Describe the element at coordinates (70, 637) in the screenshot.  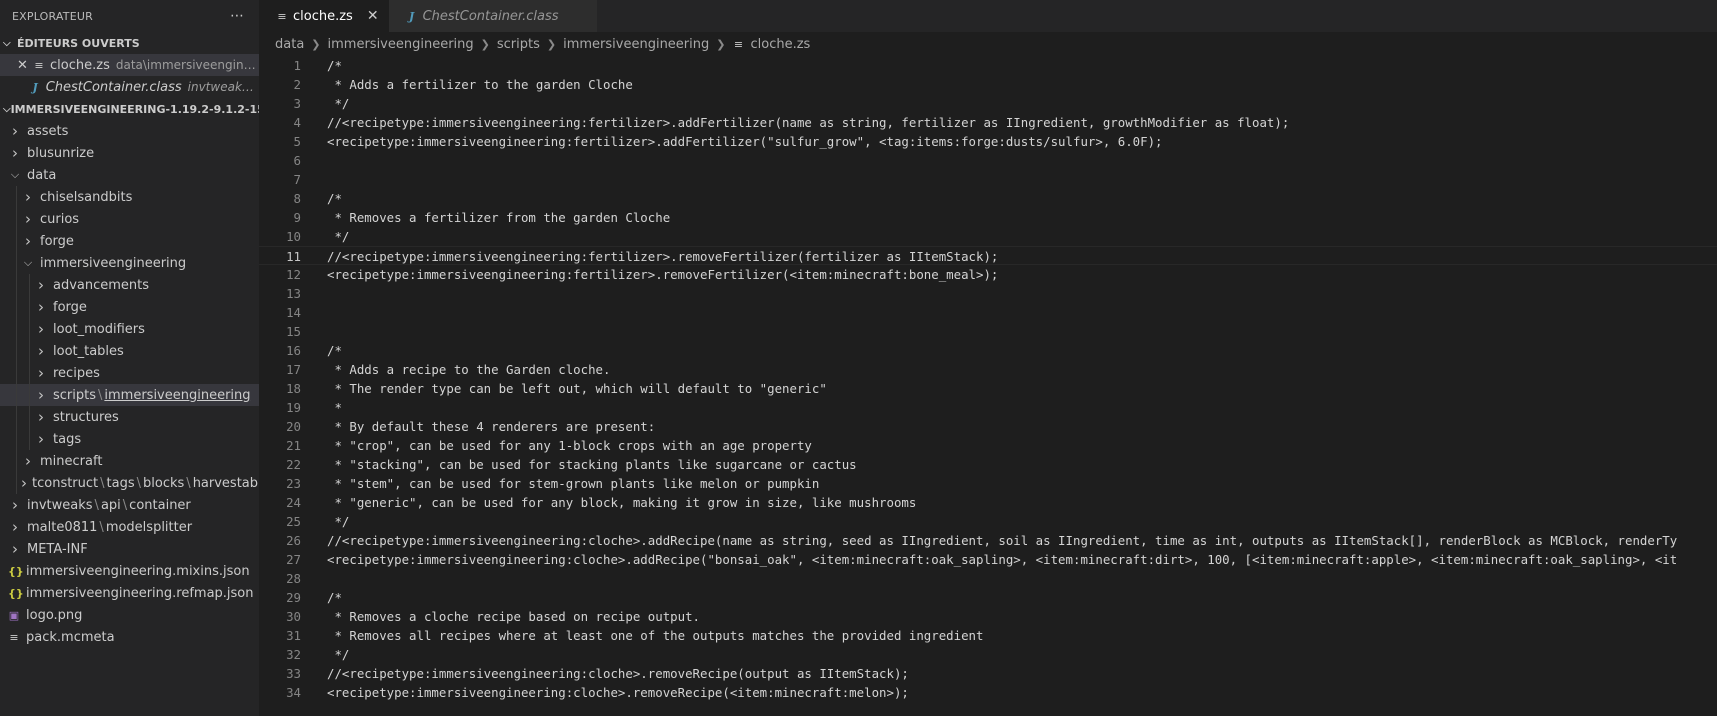
I see `tree-item-label: pack.mcmeta` at that location.